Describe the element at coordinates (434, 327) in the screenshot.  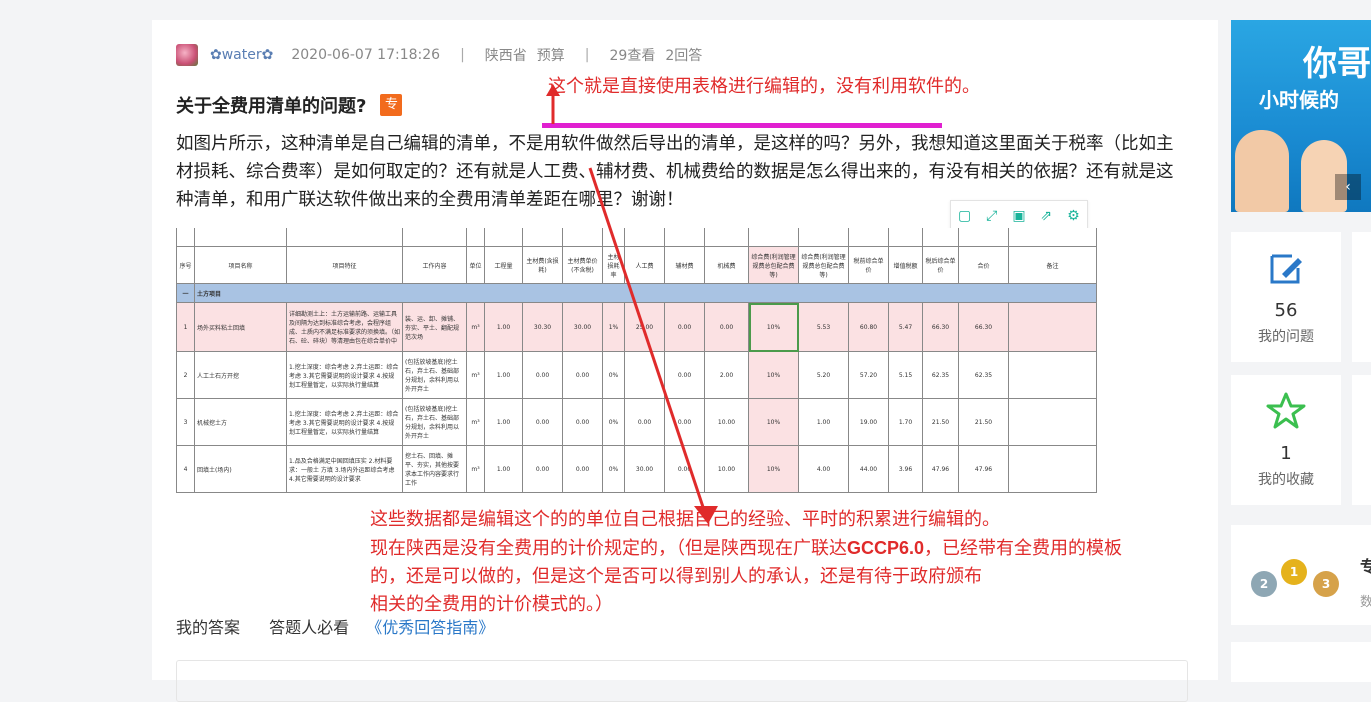
I see `table-cell: 装、运、卸、摊铺、夯实、平土、翻配规范次场` at that location.